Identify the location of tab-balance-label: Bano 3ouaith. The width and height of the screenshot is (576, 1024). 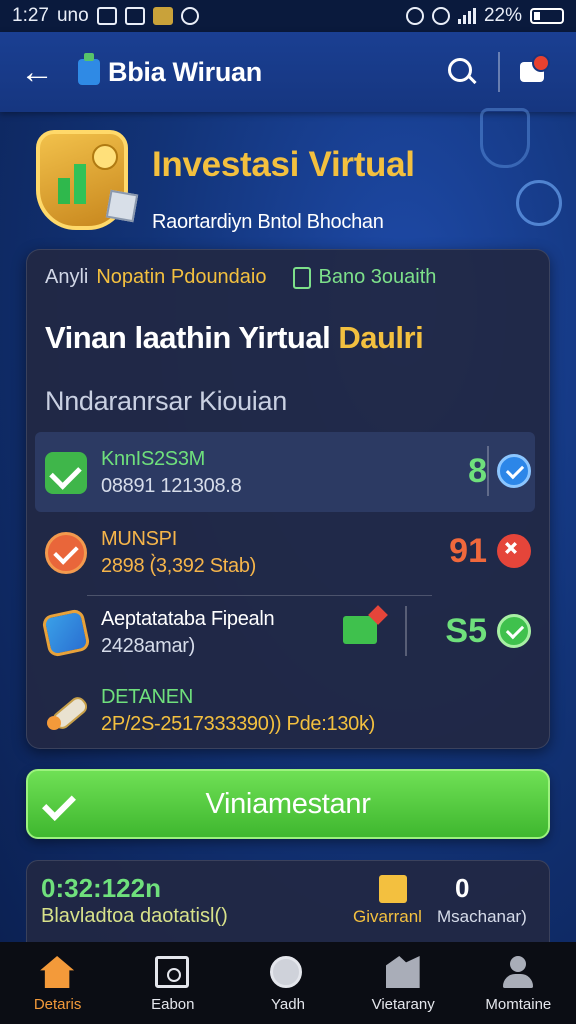
(377, 277).